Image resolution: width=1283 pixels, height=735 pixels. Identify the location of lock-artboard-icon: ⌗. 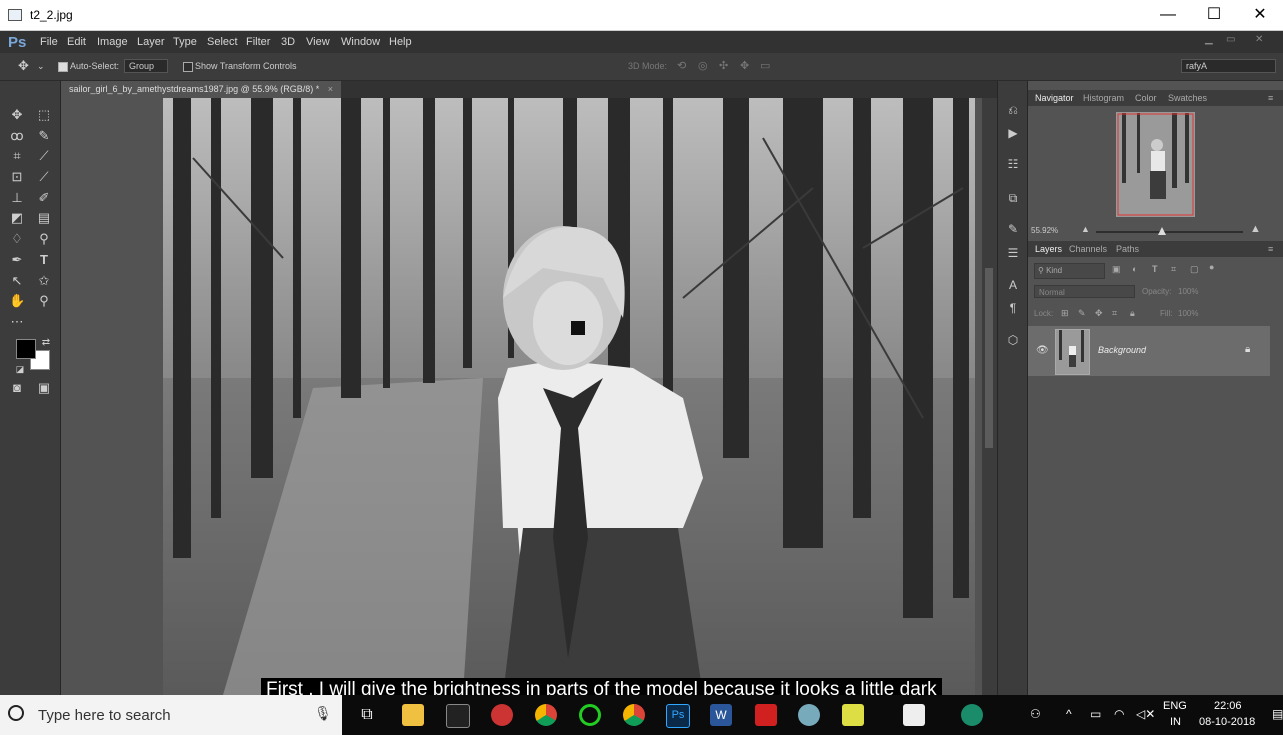
(1114, 313).